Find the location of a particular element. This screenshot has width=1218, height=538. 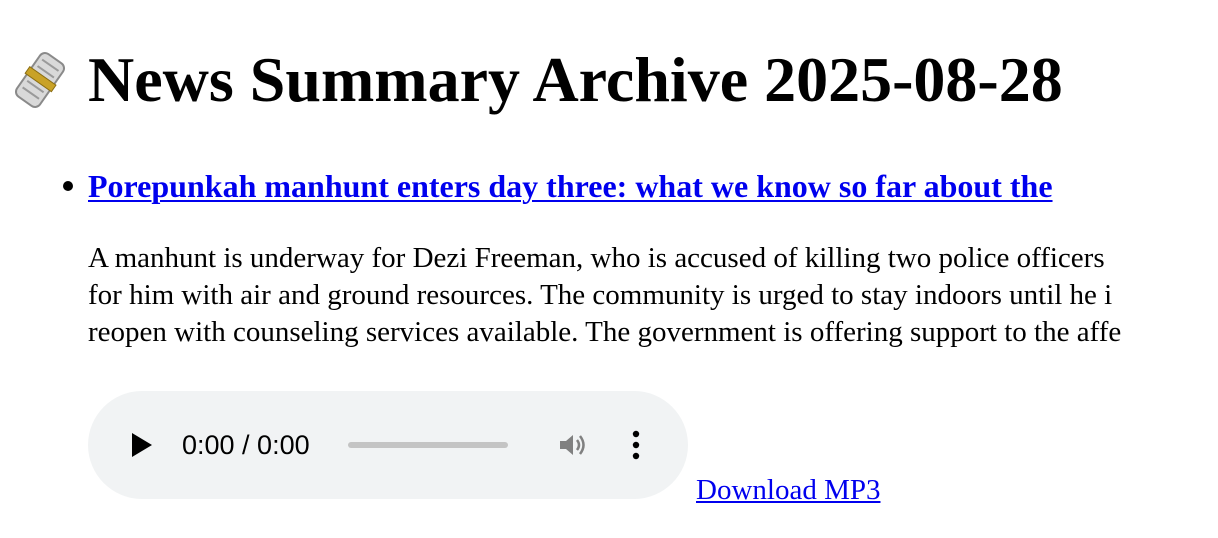

more-options-icon is located at coordinates (636, 445).